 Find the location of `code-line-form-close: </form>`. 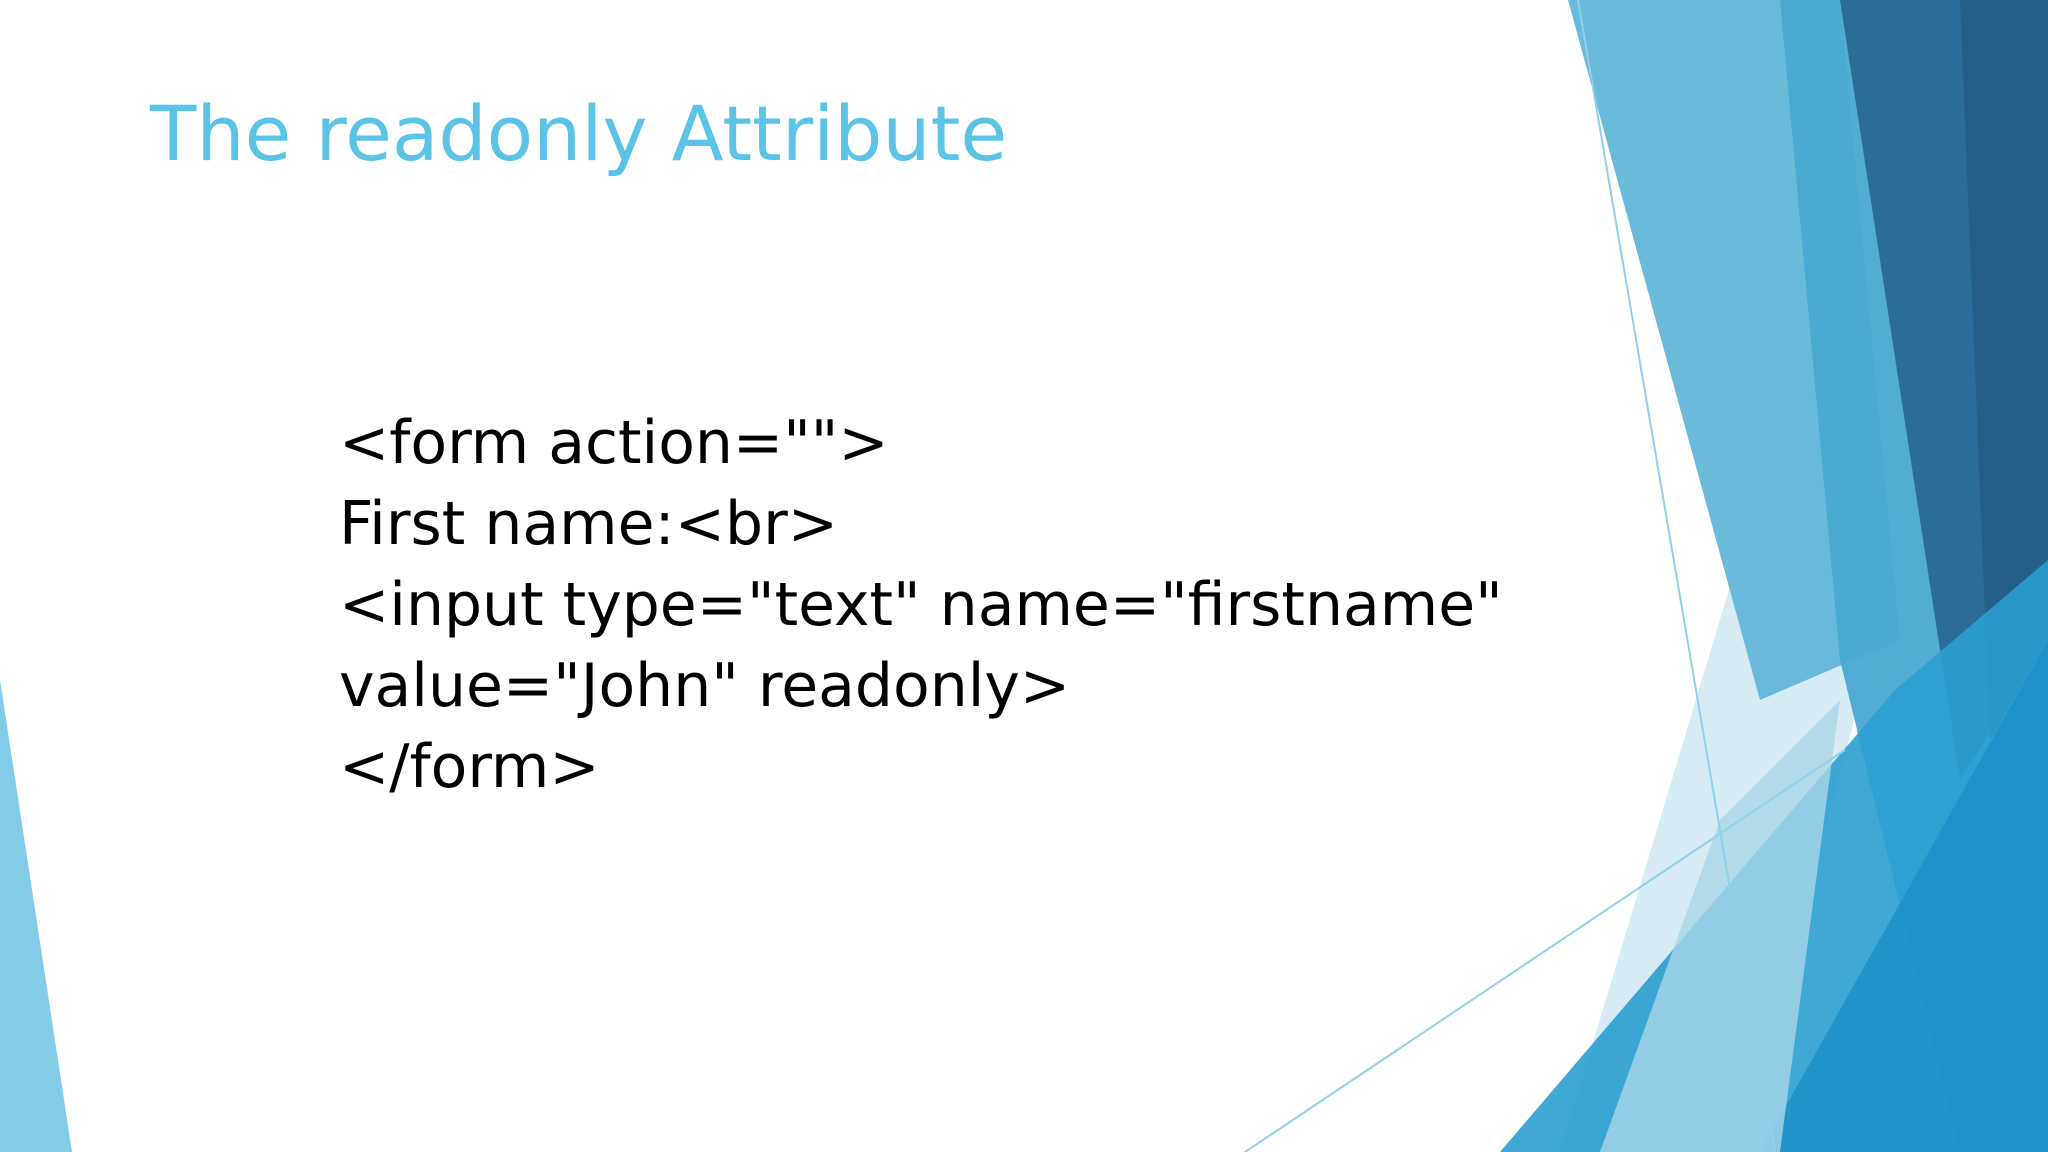

code-line-form-close: </form> is located at coordinates (469, 767).